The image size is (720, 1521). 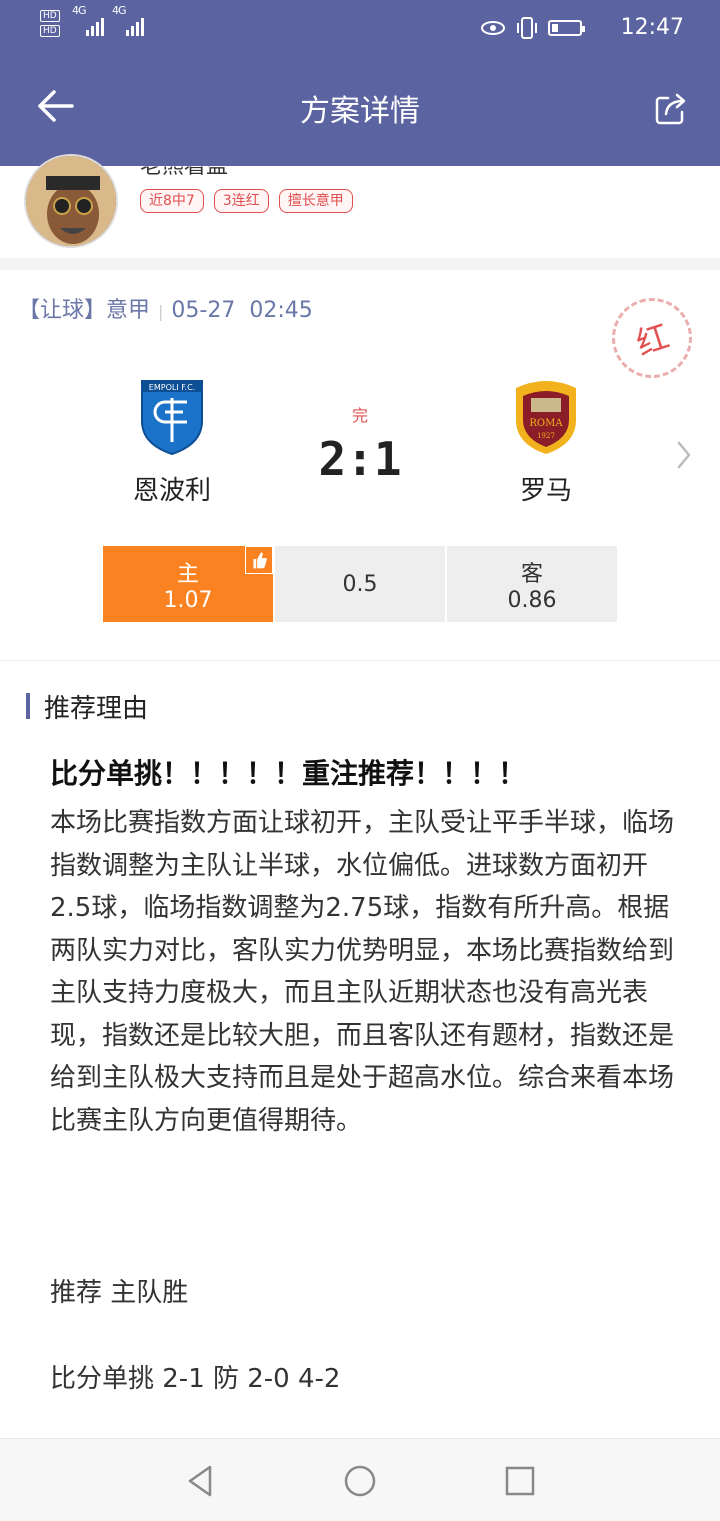 I want to click on section-accent-bar, so click(x=28, y=706).